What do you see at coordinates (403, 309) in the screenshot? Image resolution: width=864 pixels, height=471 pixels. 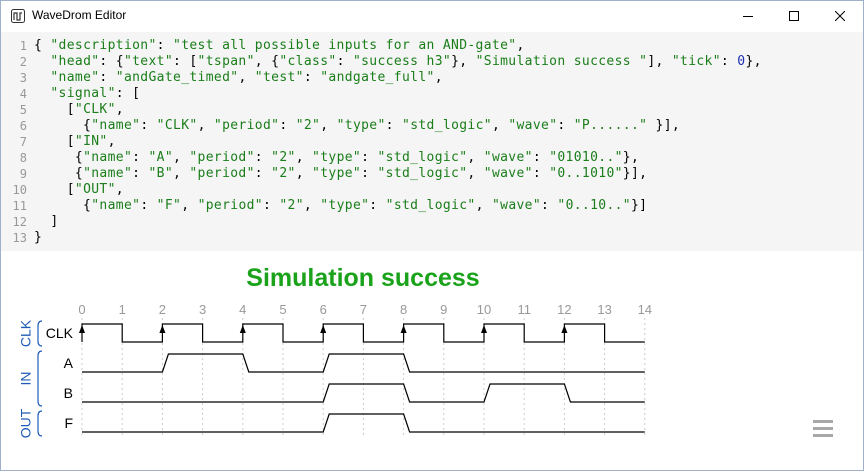 I see `tick-label: 8` at bounding box center [403, 309].